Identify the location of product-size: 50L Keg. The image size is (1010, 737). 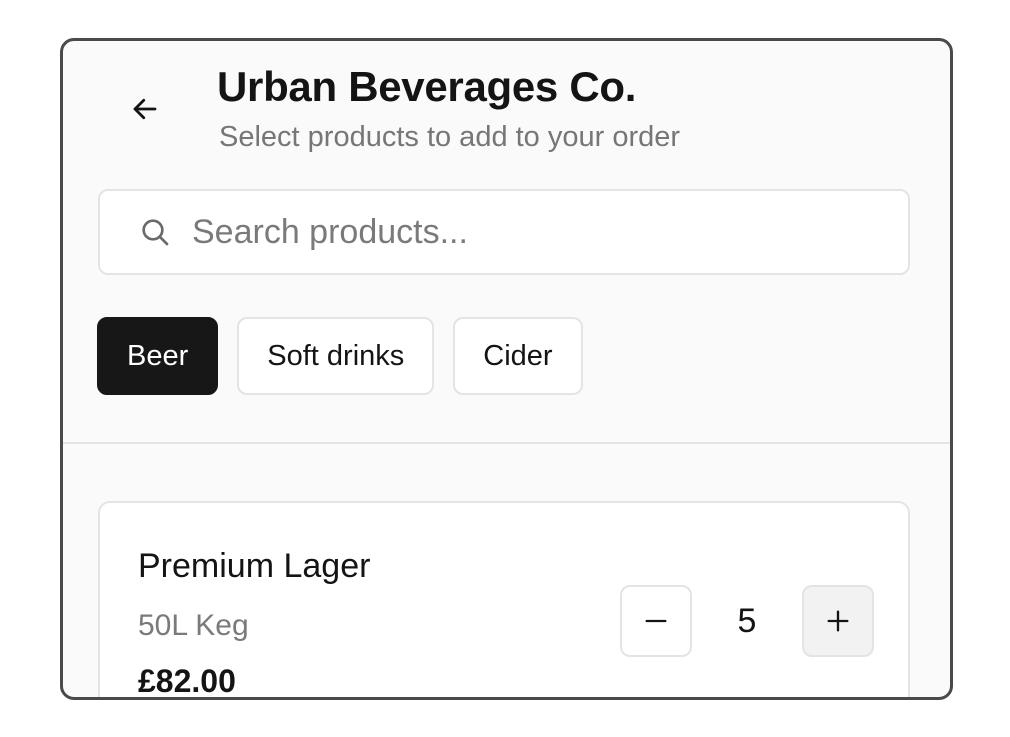
(193, 625).